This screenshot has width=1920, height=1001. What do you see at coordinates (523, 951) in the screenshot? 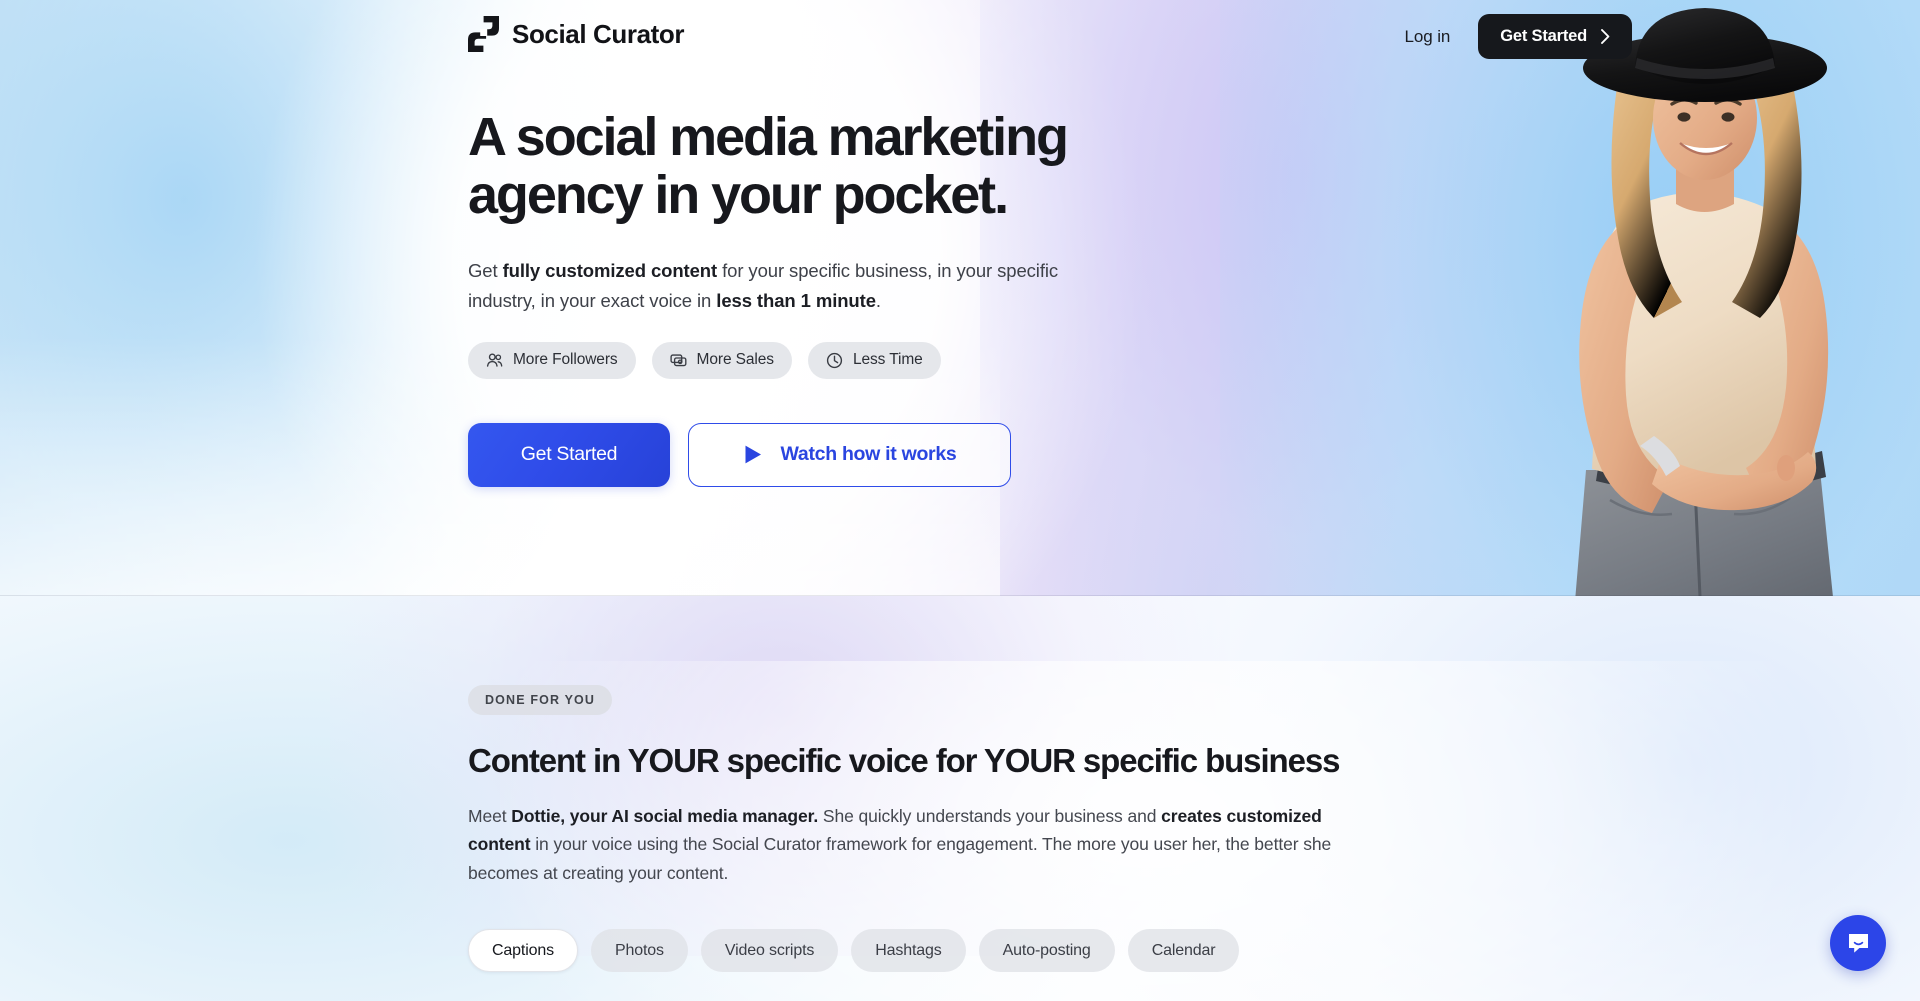
I see `tab-captions: Captions` at bounding box center [523, 951].